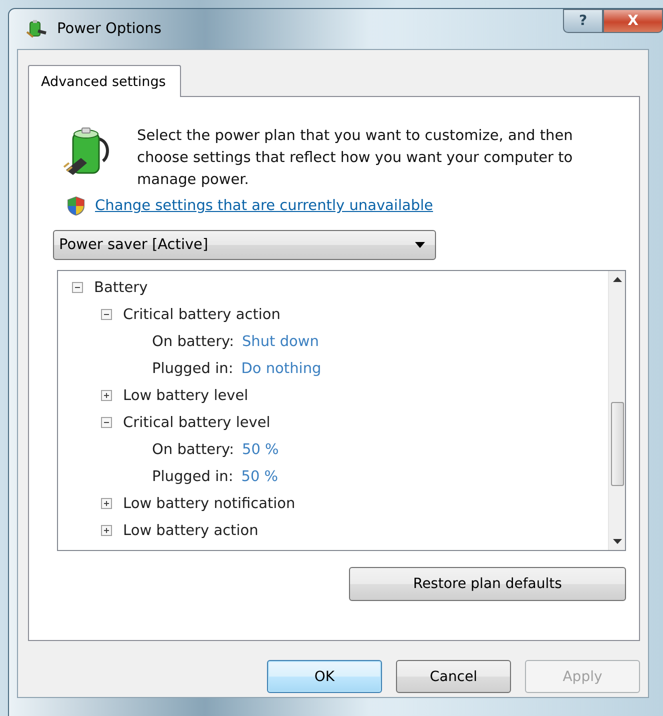 This screenshot has height=716, width=663. Describe the element at coordinates (280, 342) in the screenshot. I see `setting-value-link: Shut down` at that location.